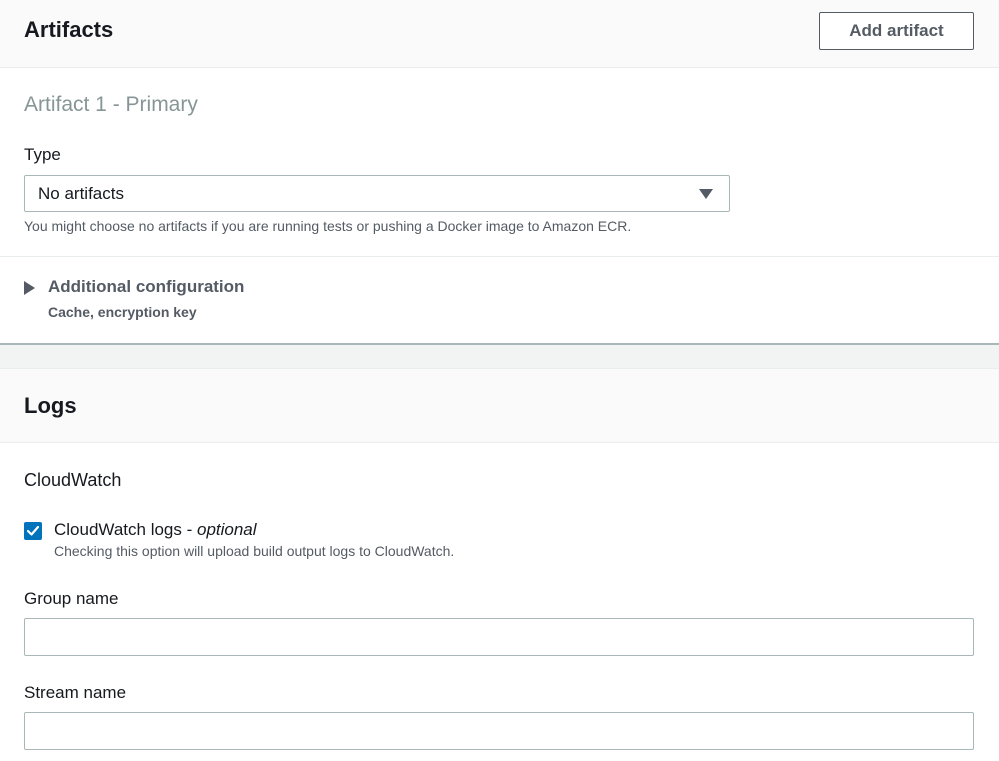  Describe the element at coordinates (499, 637) in the screenshot. I see `group-name-input` at that location.